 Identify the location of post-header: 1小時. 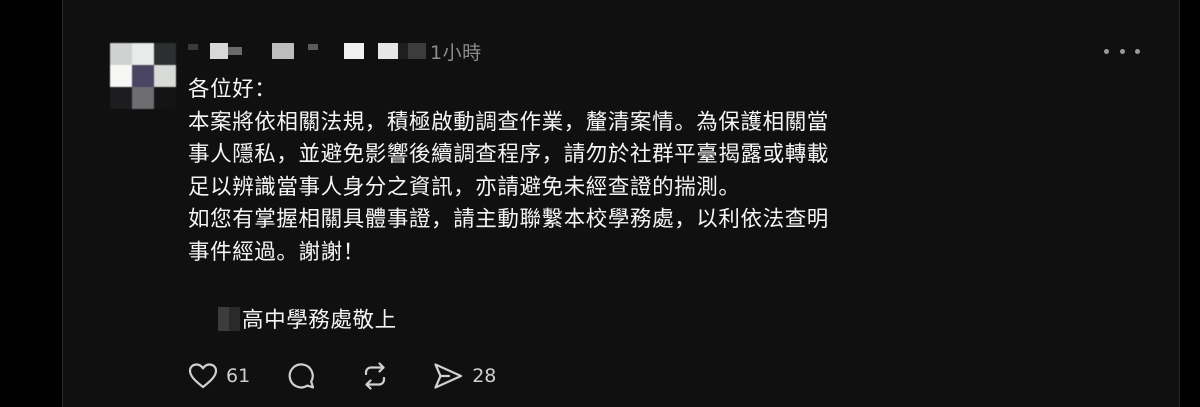
(335, 51).